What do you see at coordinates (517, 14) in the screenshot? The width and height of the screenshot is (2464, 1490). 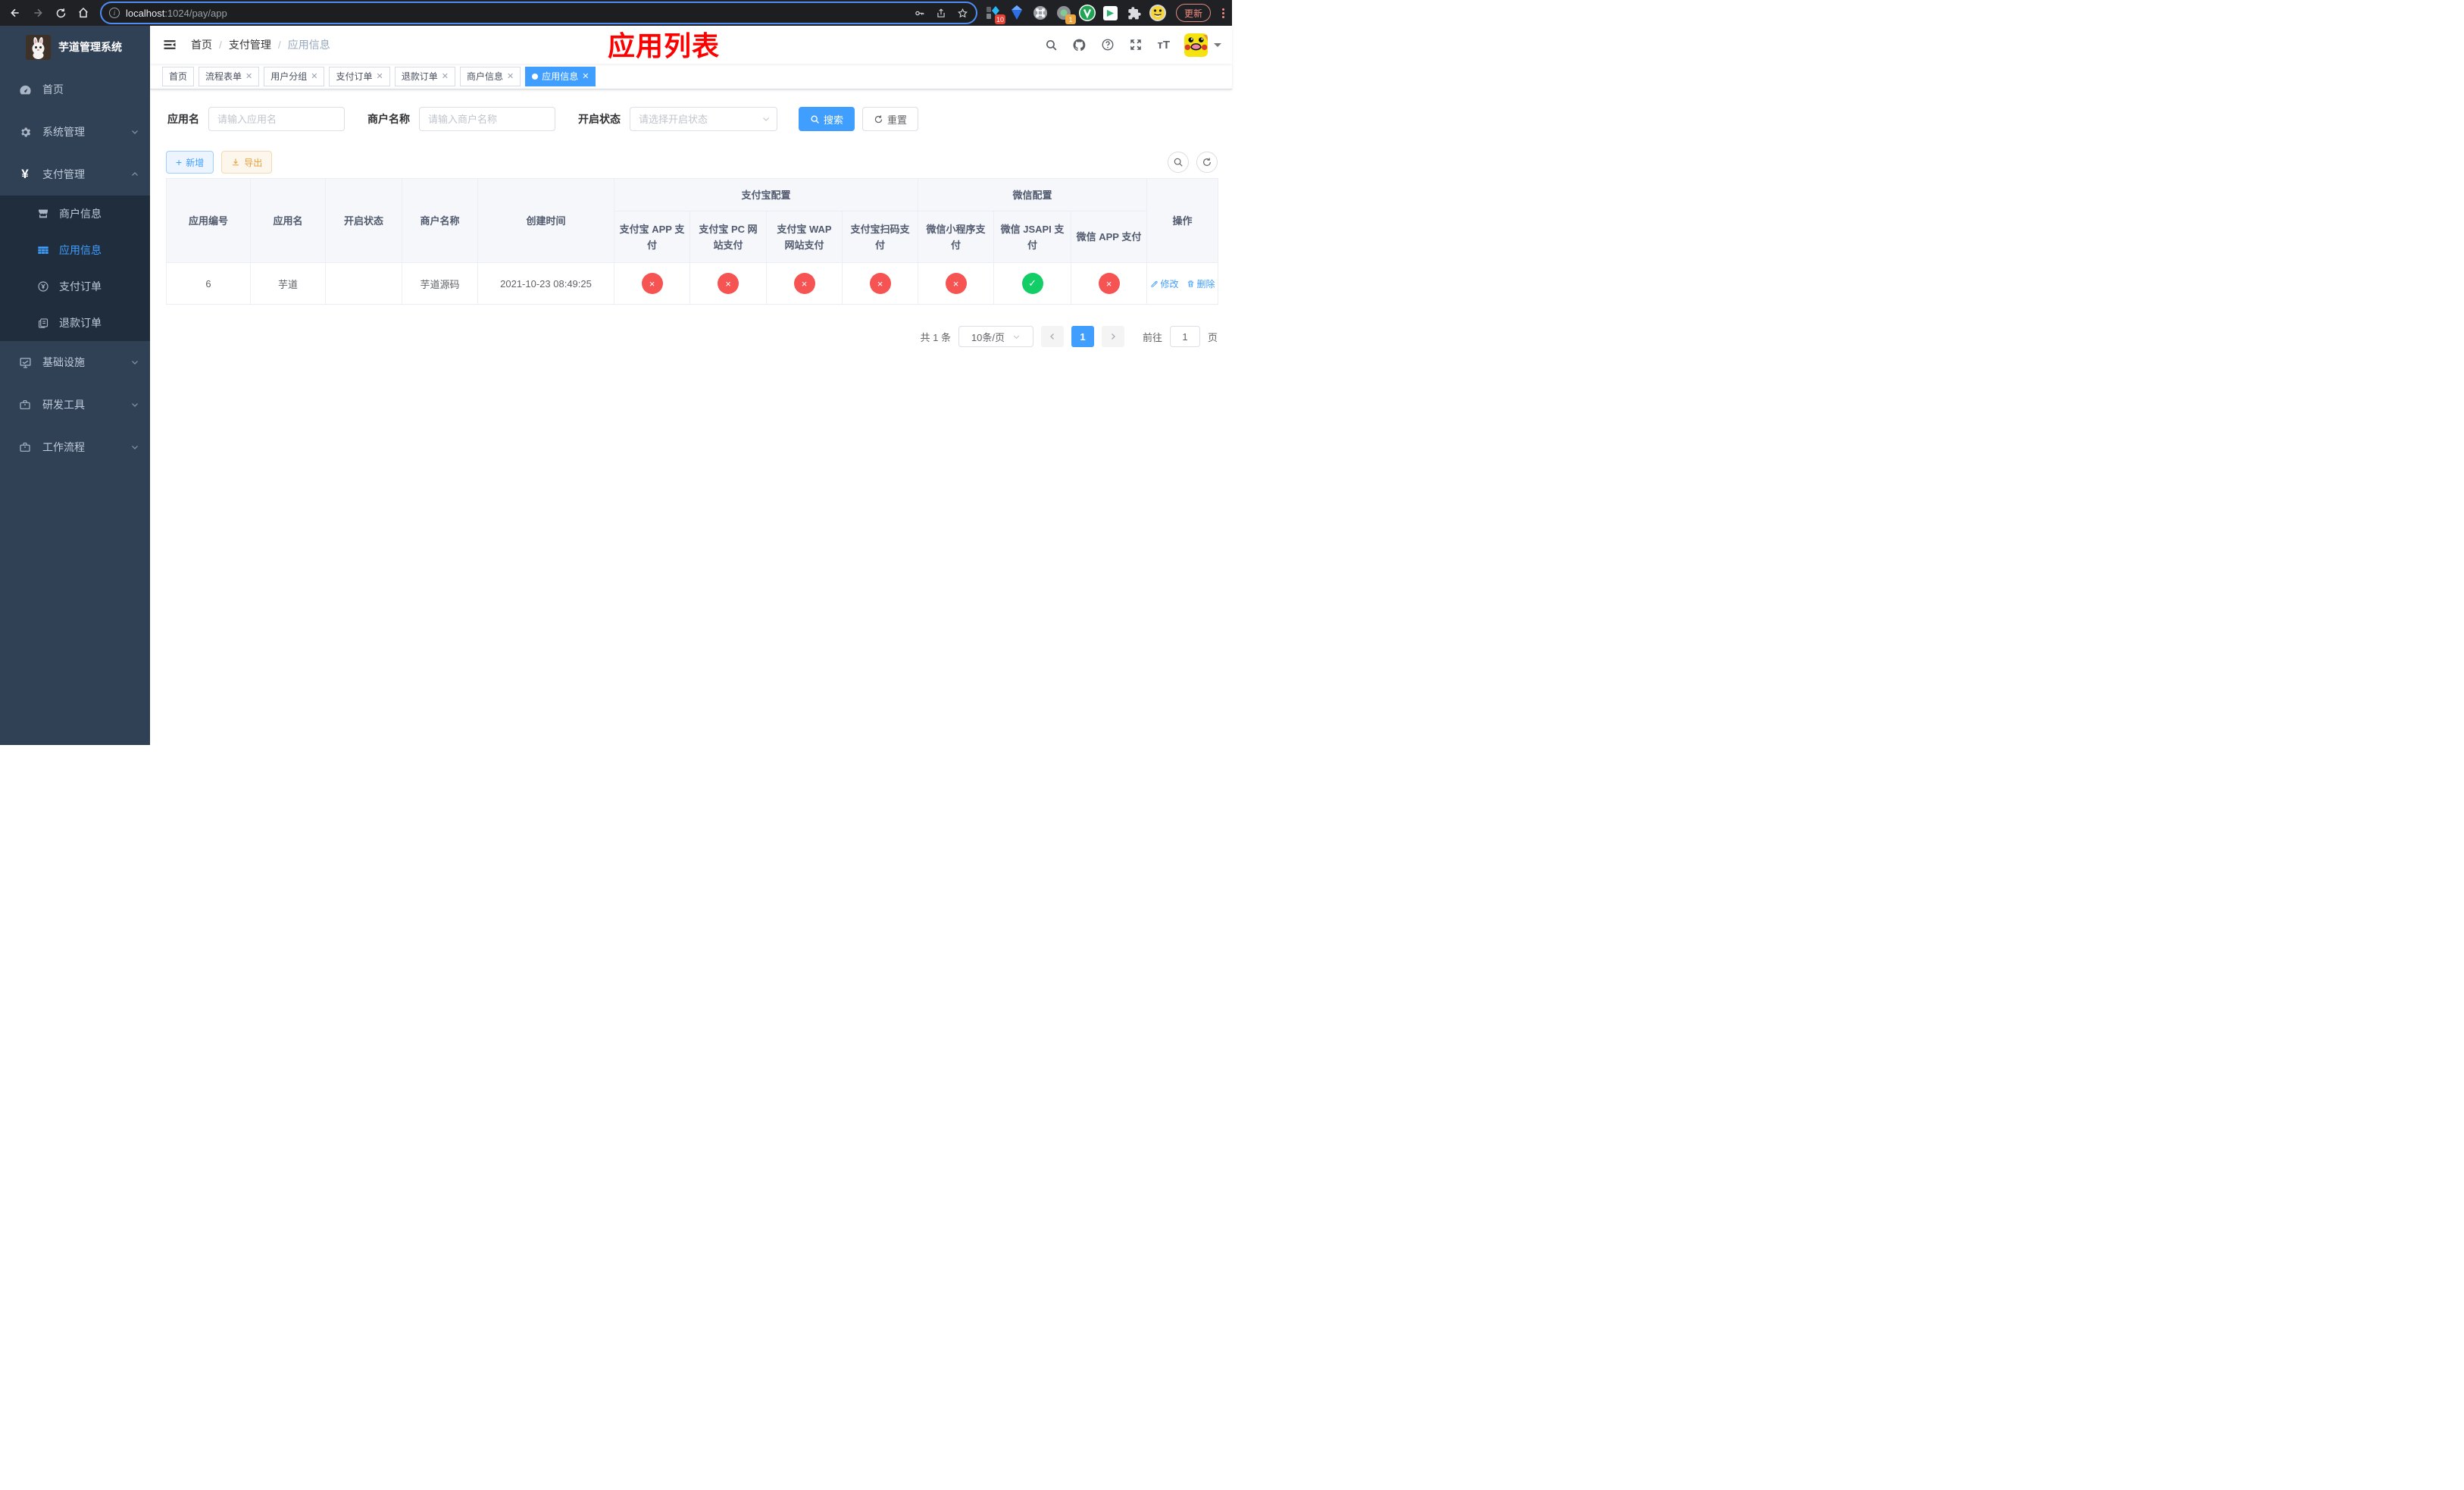 I see `url-text: localhost:1024/pay/app` at bounding box center [517, 14].